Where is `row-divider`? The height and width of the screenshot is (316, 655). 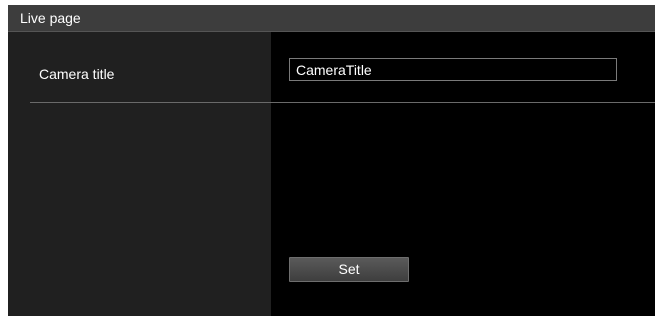 row-divider is located at coordinates (342, 102).